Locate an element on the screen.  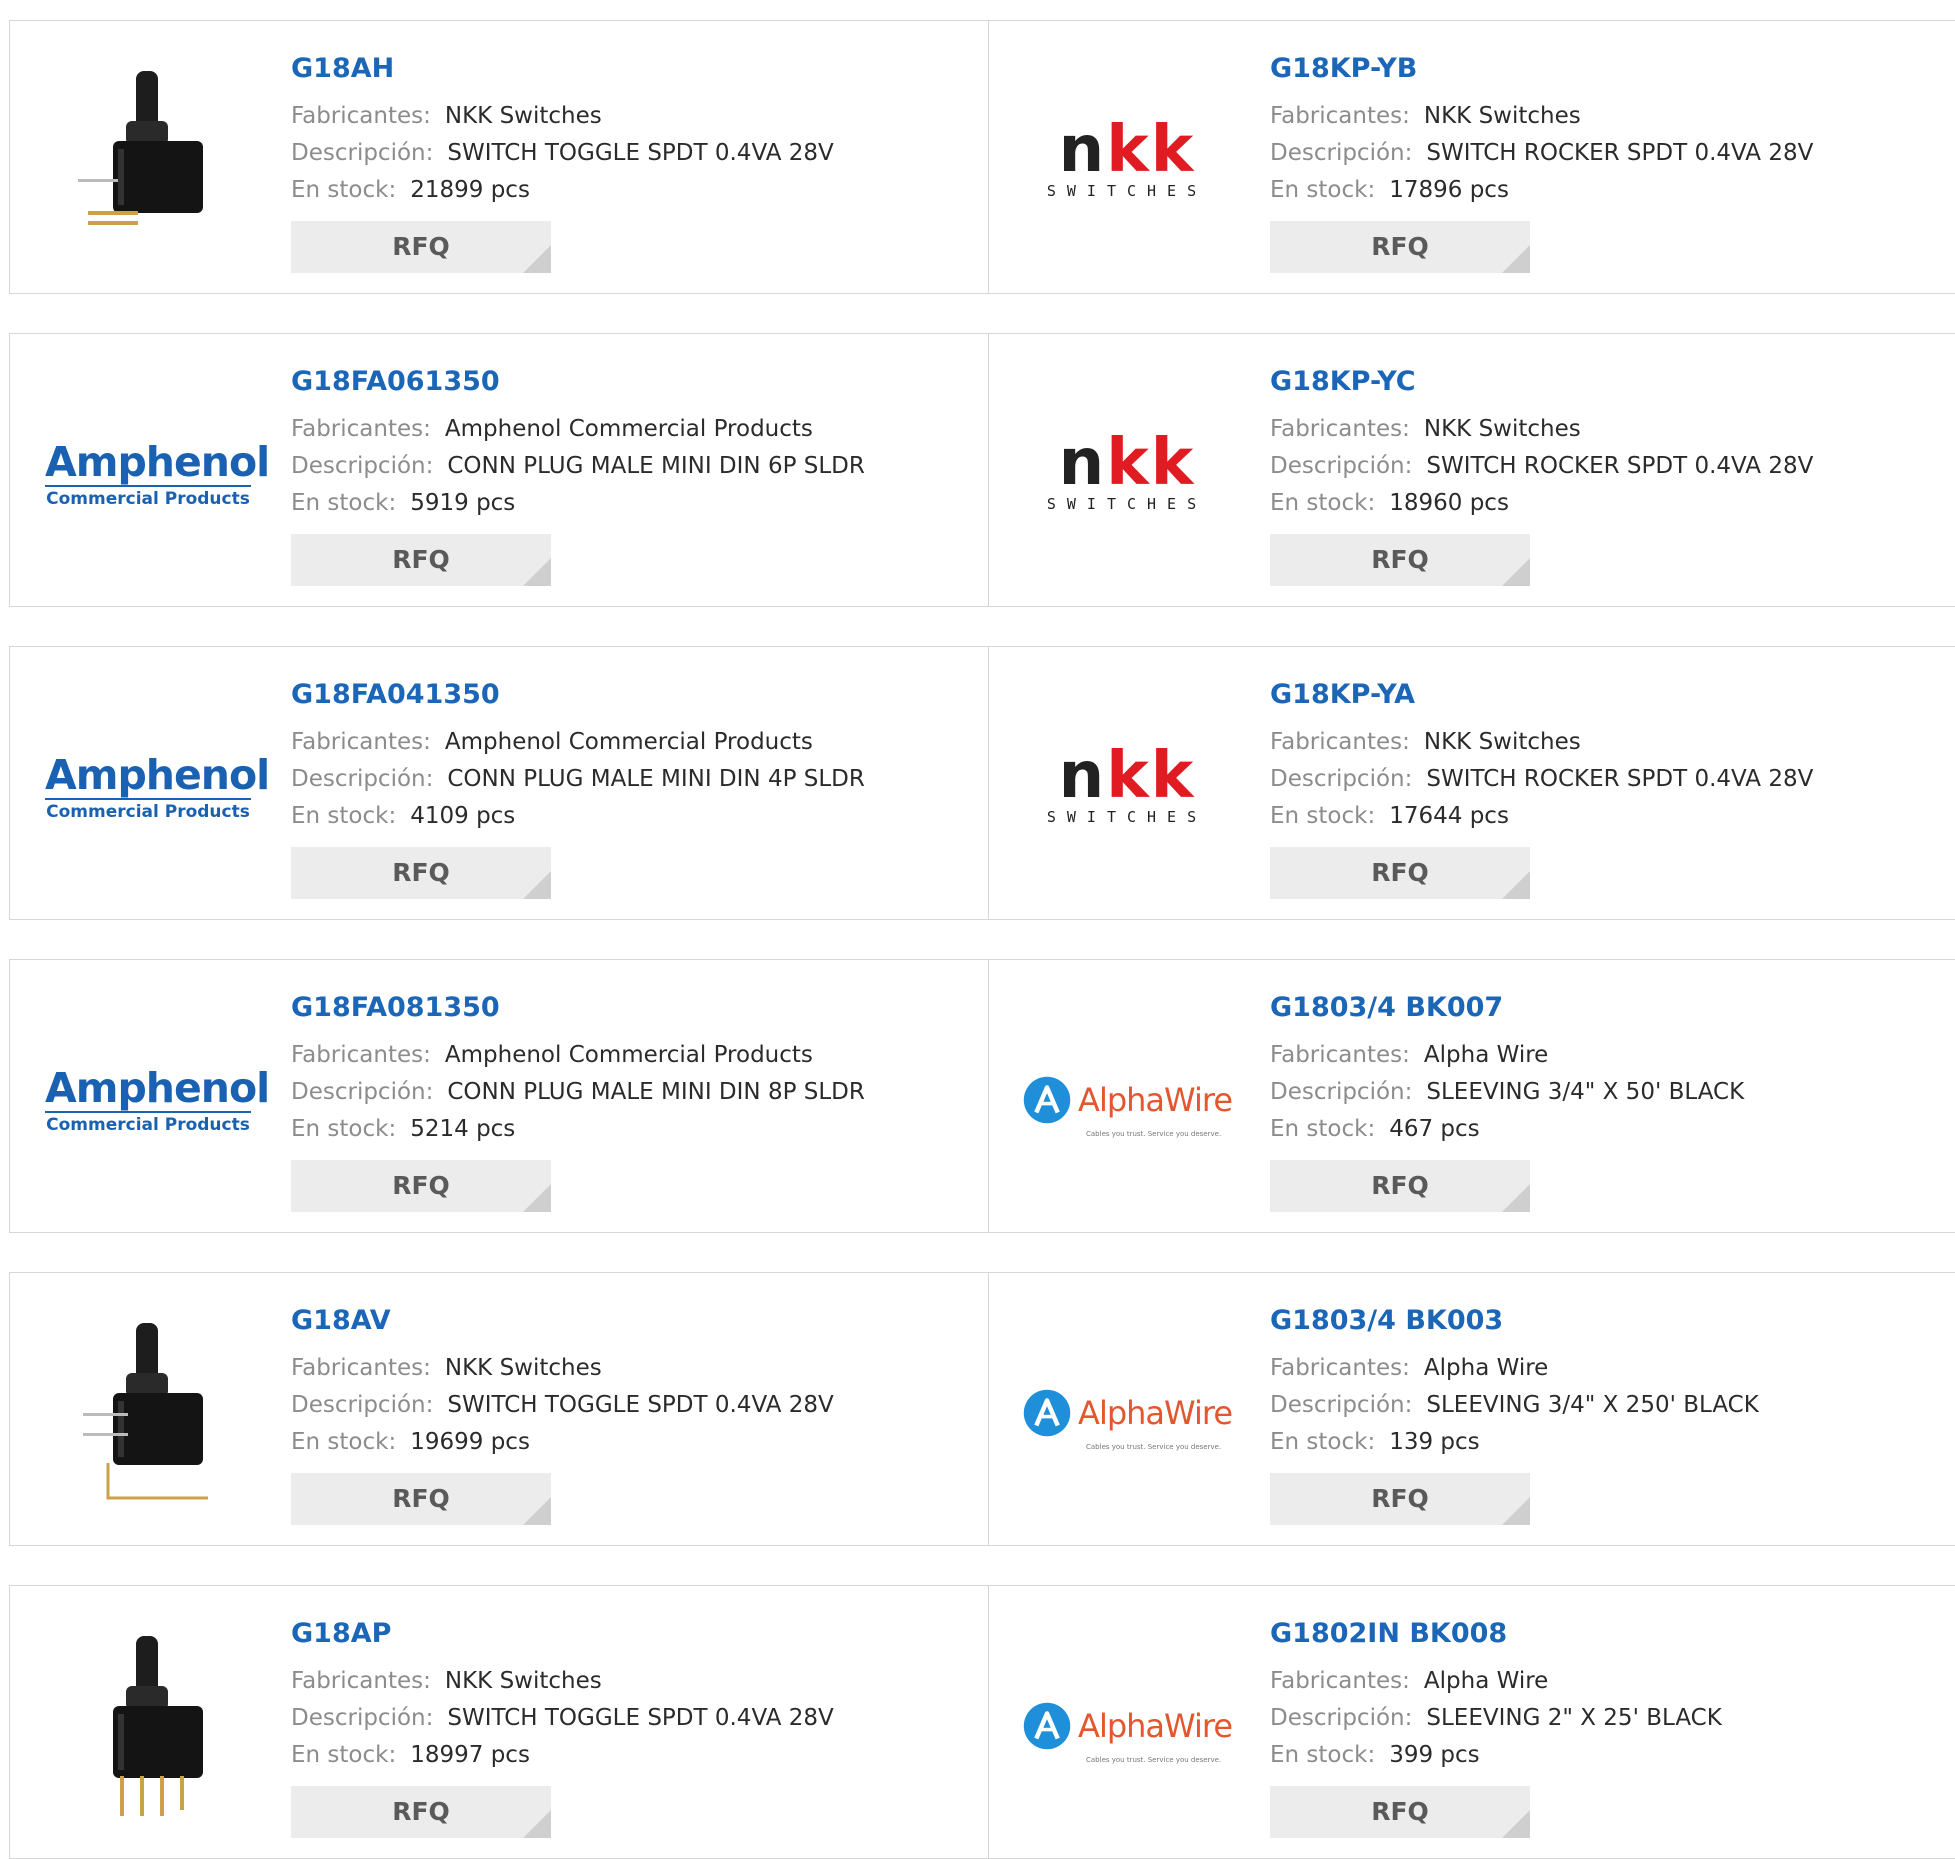
description-row: Descripción: SLEEVING 3/4" X 50' BLACK is located at coordinates (1507, 1092).